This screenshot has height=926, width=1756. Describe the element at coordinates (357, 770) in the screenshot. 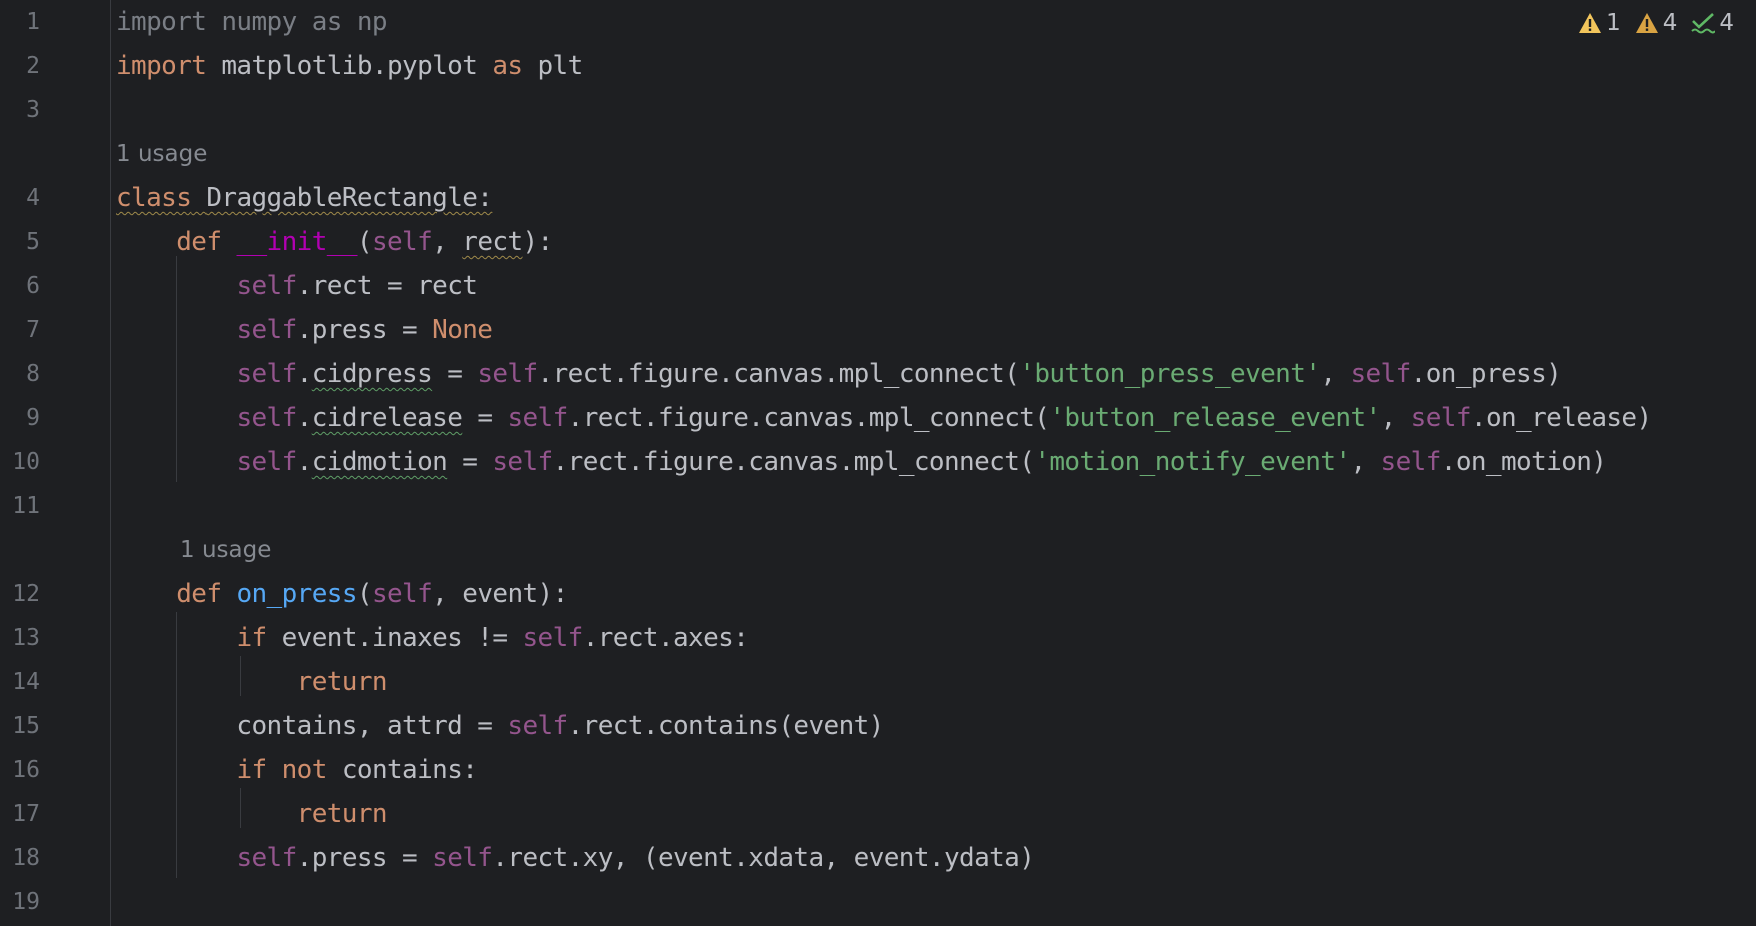

I see `line-text: if not contains:` at that location.